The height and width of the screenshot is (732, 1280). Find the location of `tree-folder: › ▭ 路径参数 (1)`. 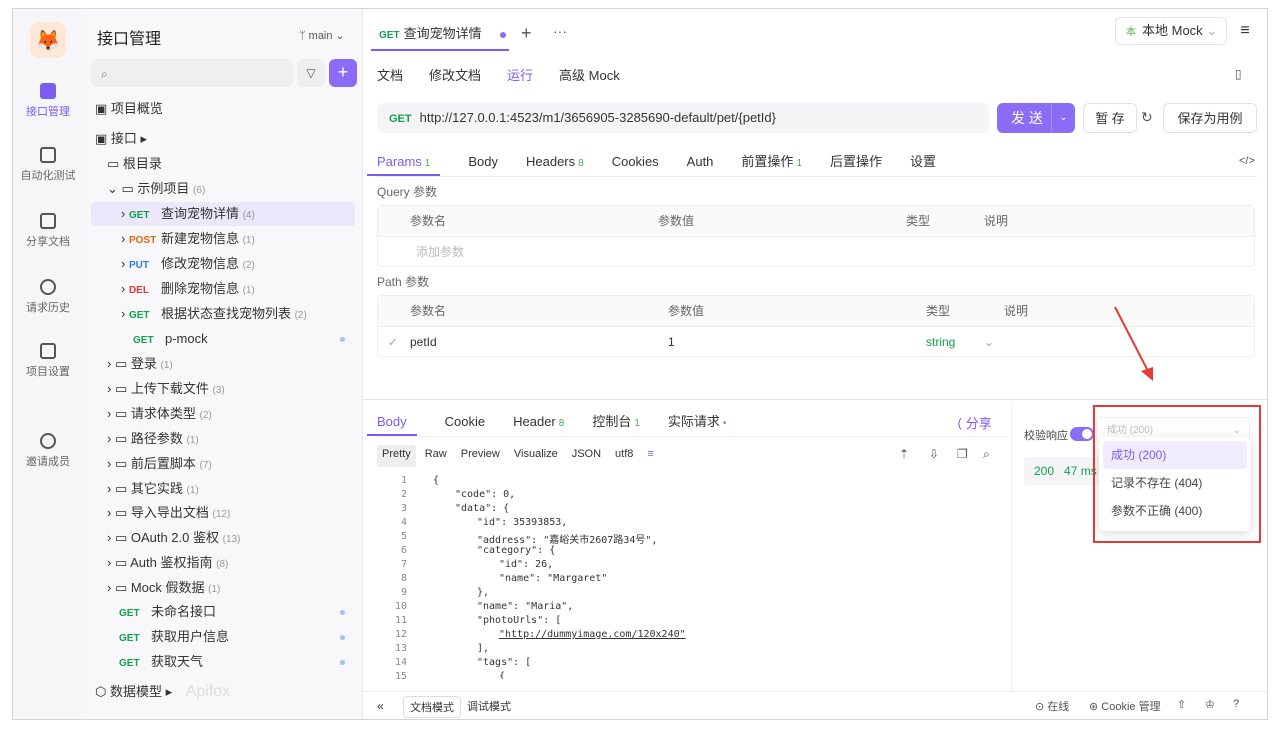

tree-folder: › ▭ 路径参数 (1) is located at coordinates (223, 439).